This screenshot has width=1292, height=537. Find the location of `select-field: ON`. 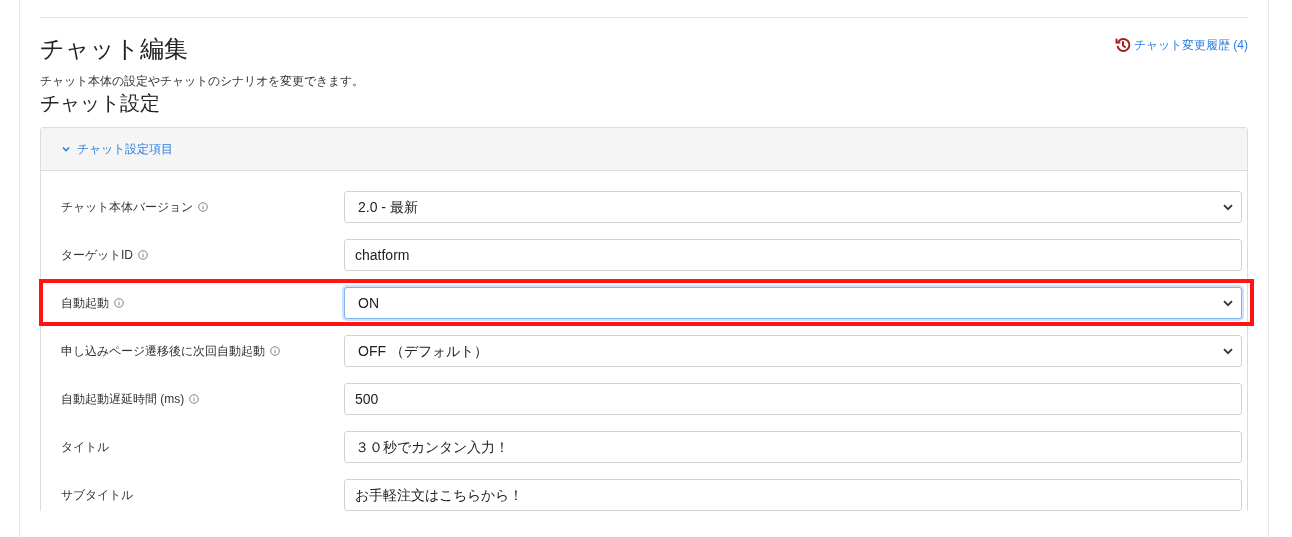

select-field: ON is located at coordinates (793, 303).